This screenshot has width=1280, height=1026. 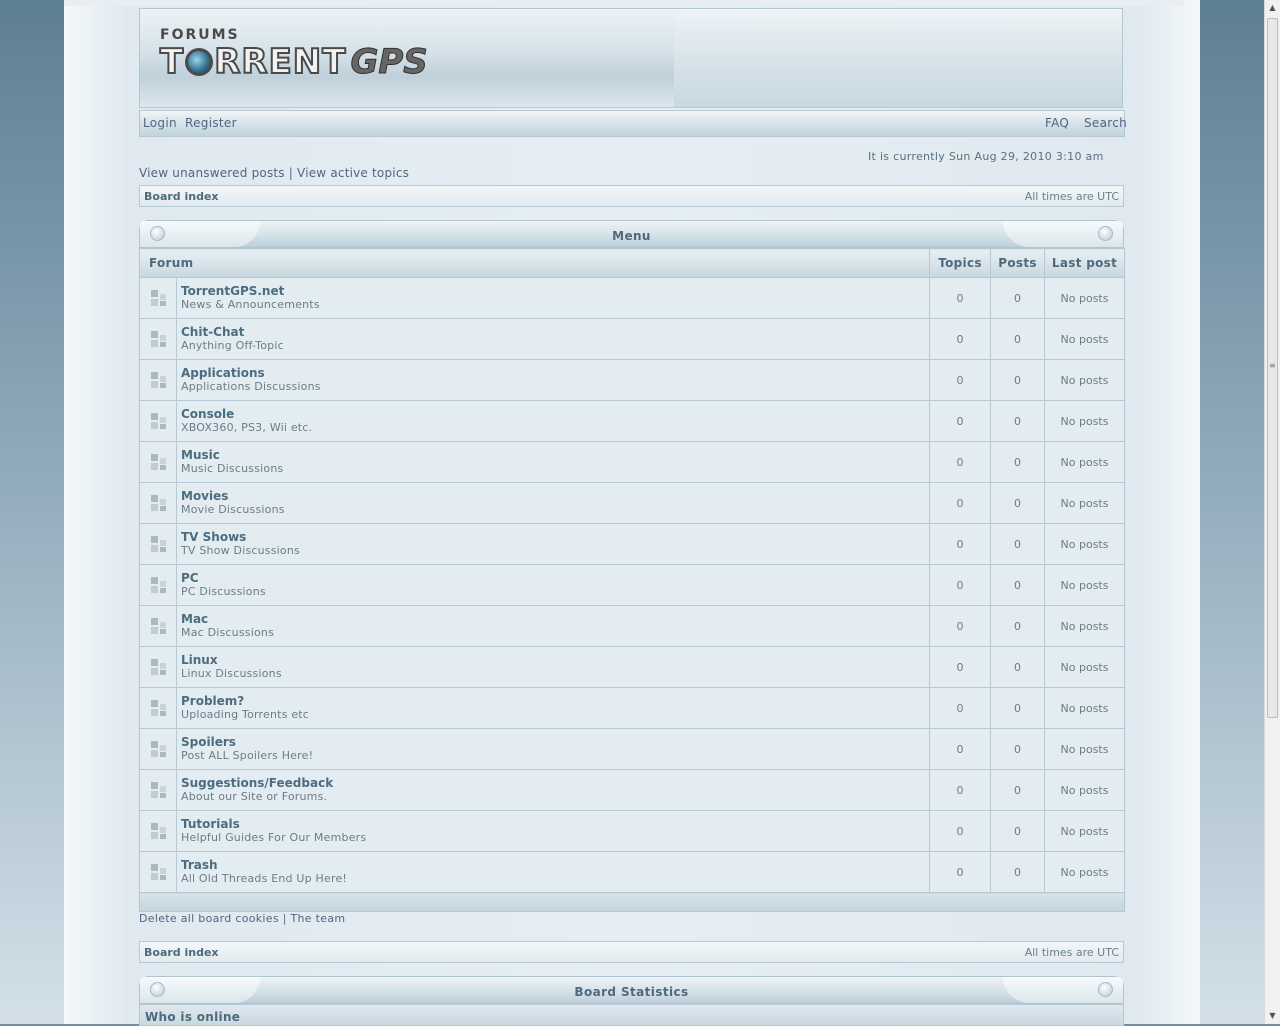 I want to click on active-topics-link: View active topics, so click(x=353, y=173).